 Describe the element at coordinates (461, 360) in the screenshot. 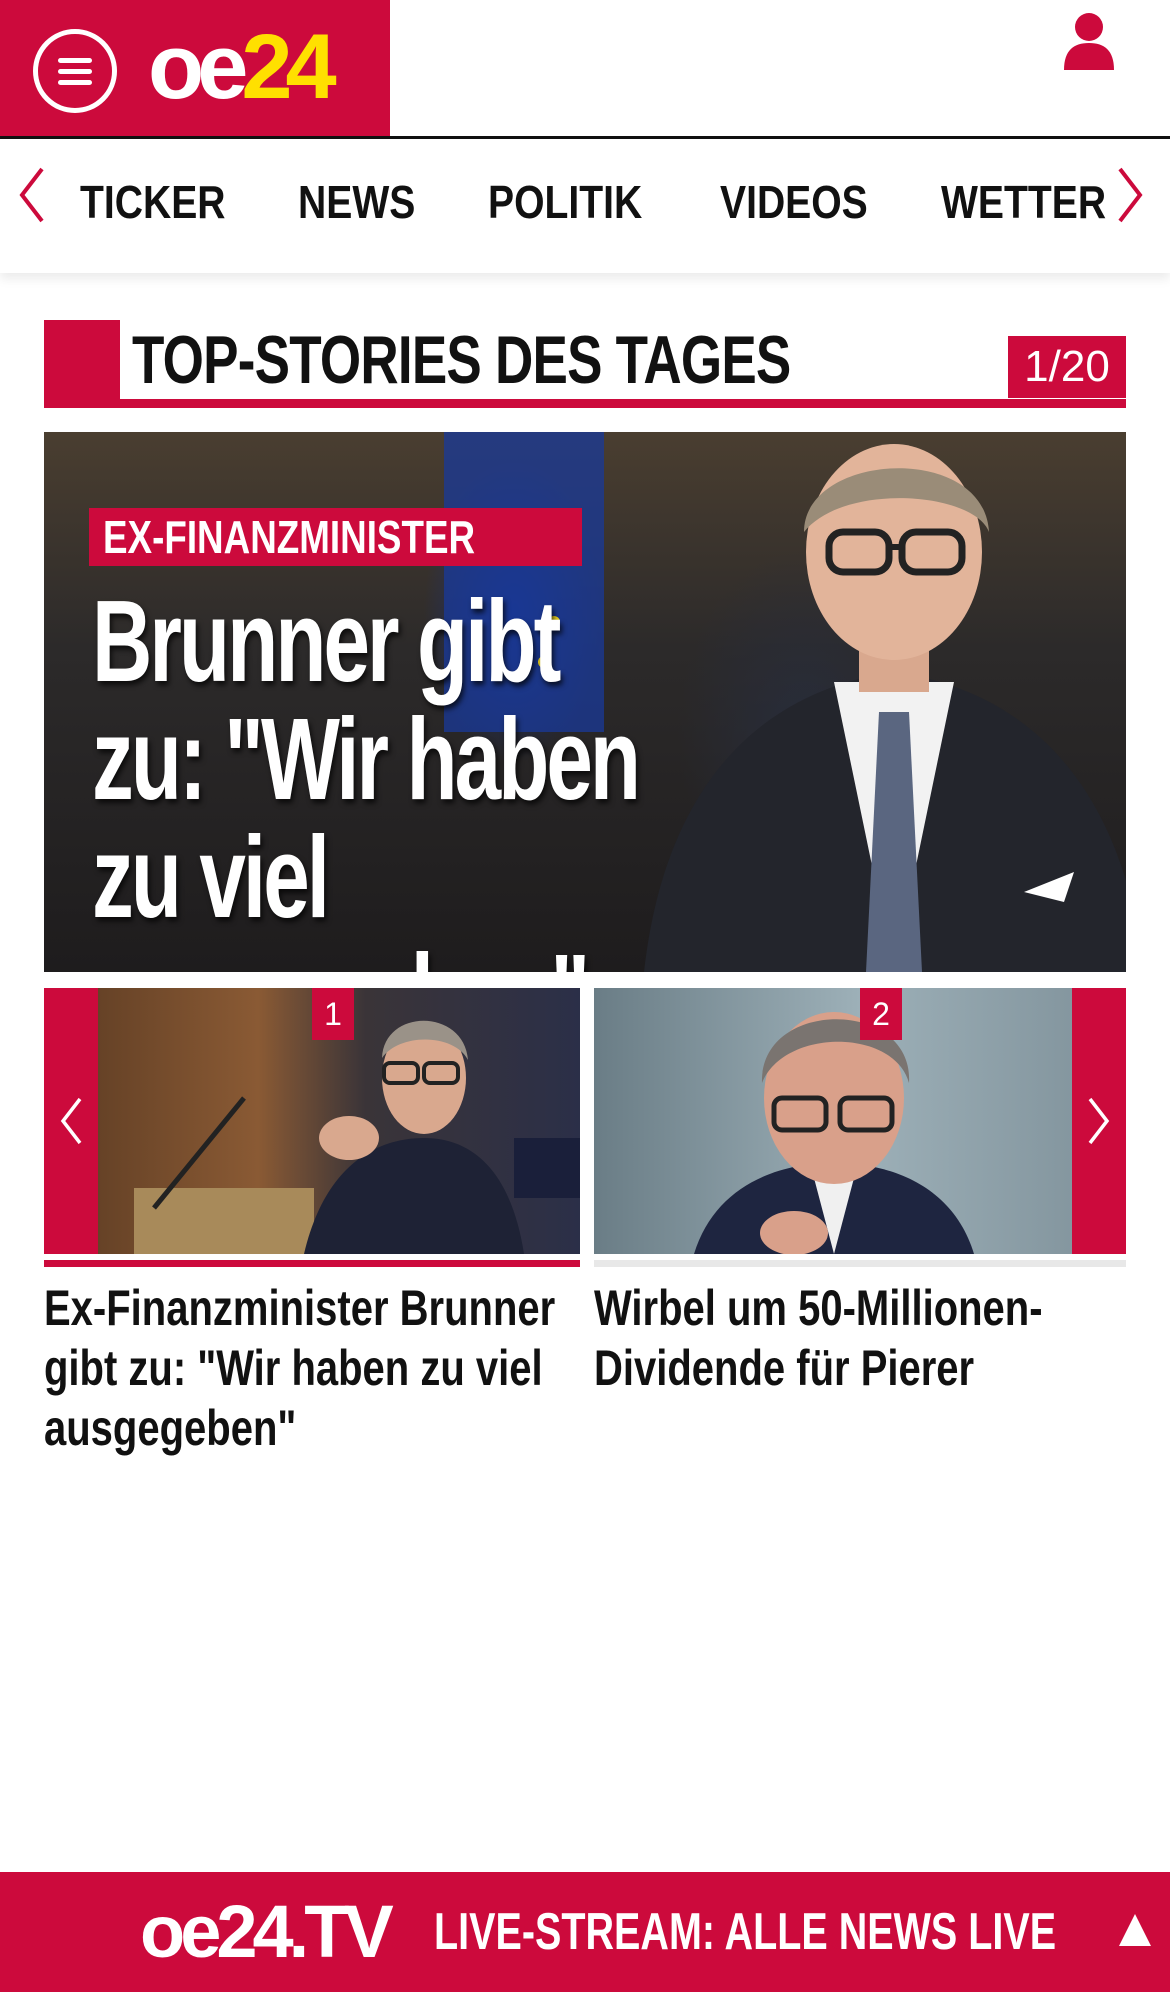

I see `section-title: TOP-STORIES DES TAGES` at that location.